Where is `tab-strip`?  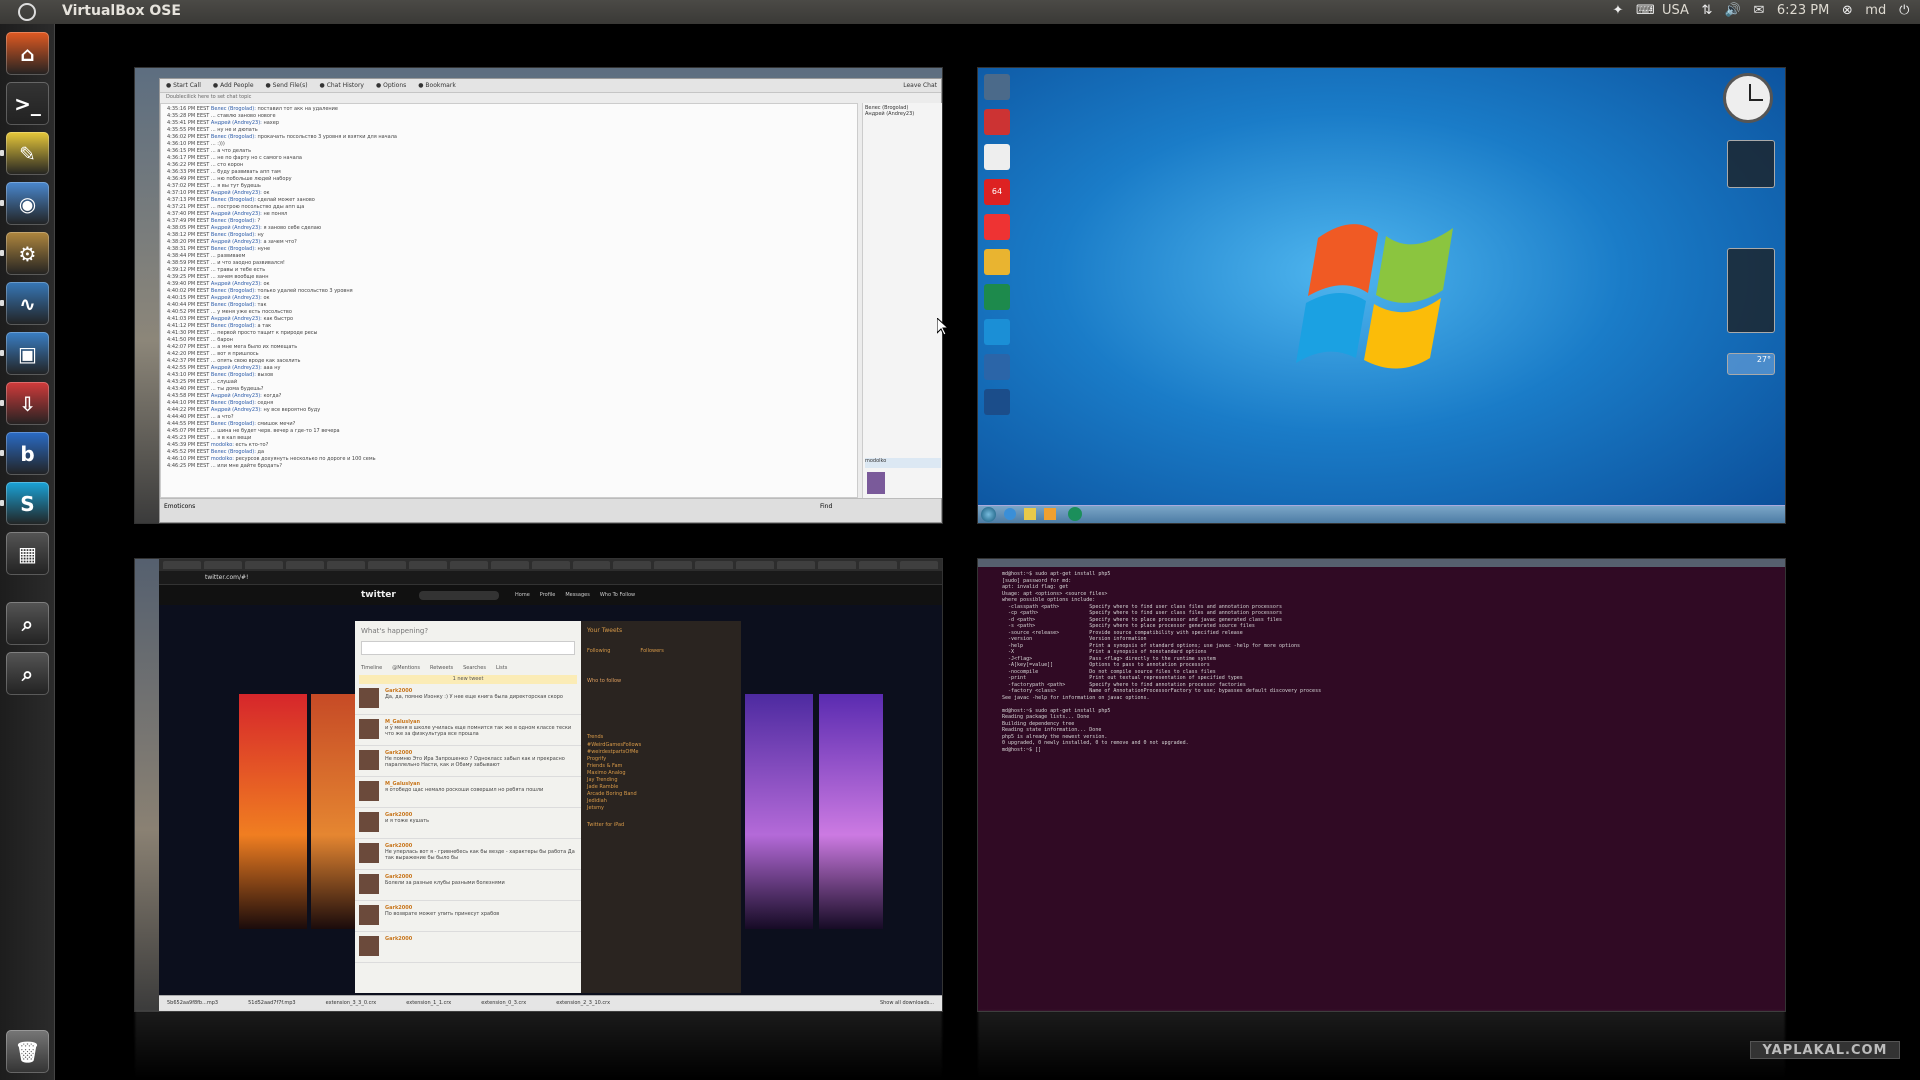 tab-strip is located at coordinates (550, 565).